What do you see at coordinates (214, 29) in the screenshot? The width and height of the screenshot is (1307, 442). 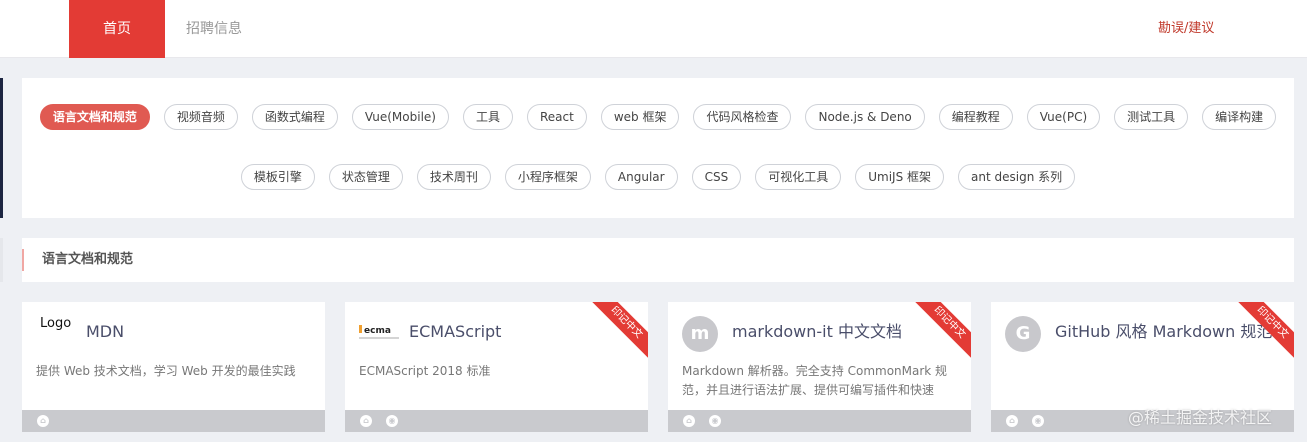 I see `nav-jobs-tab: 招聘信息` at bounding box center [214, 29].